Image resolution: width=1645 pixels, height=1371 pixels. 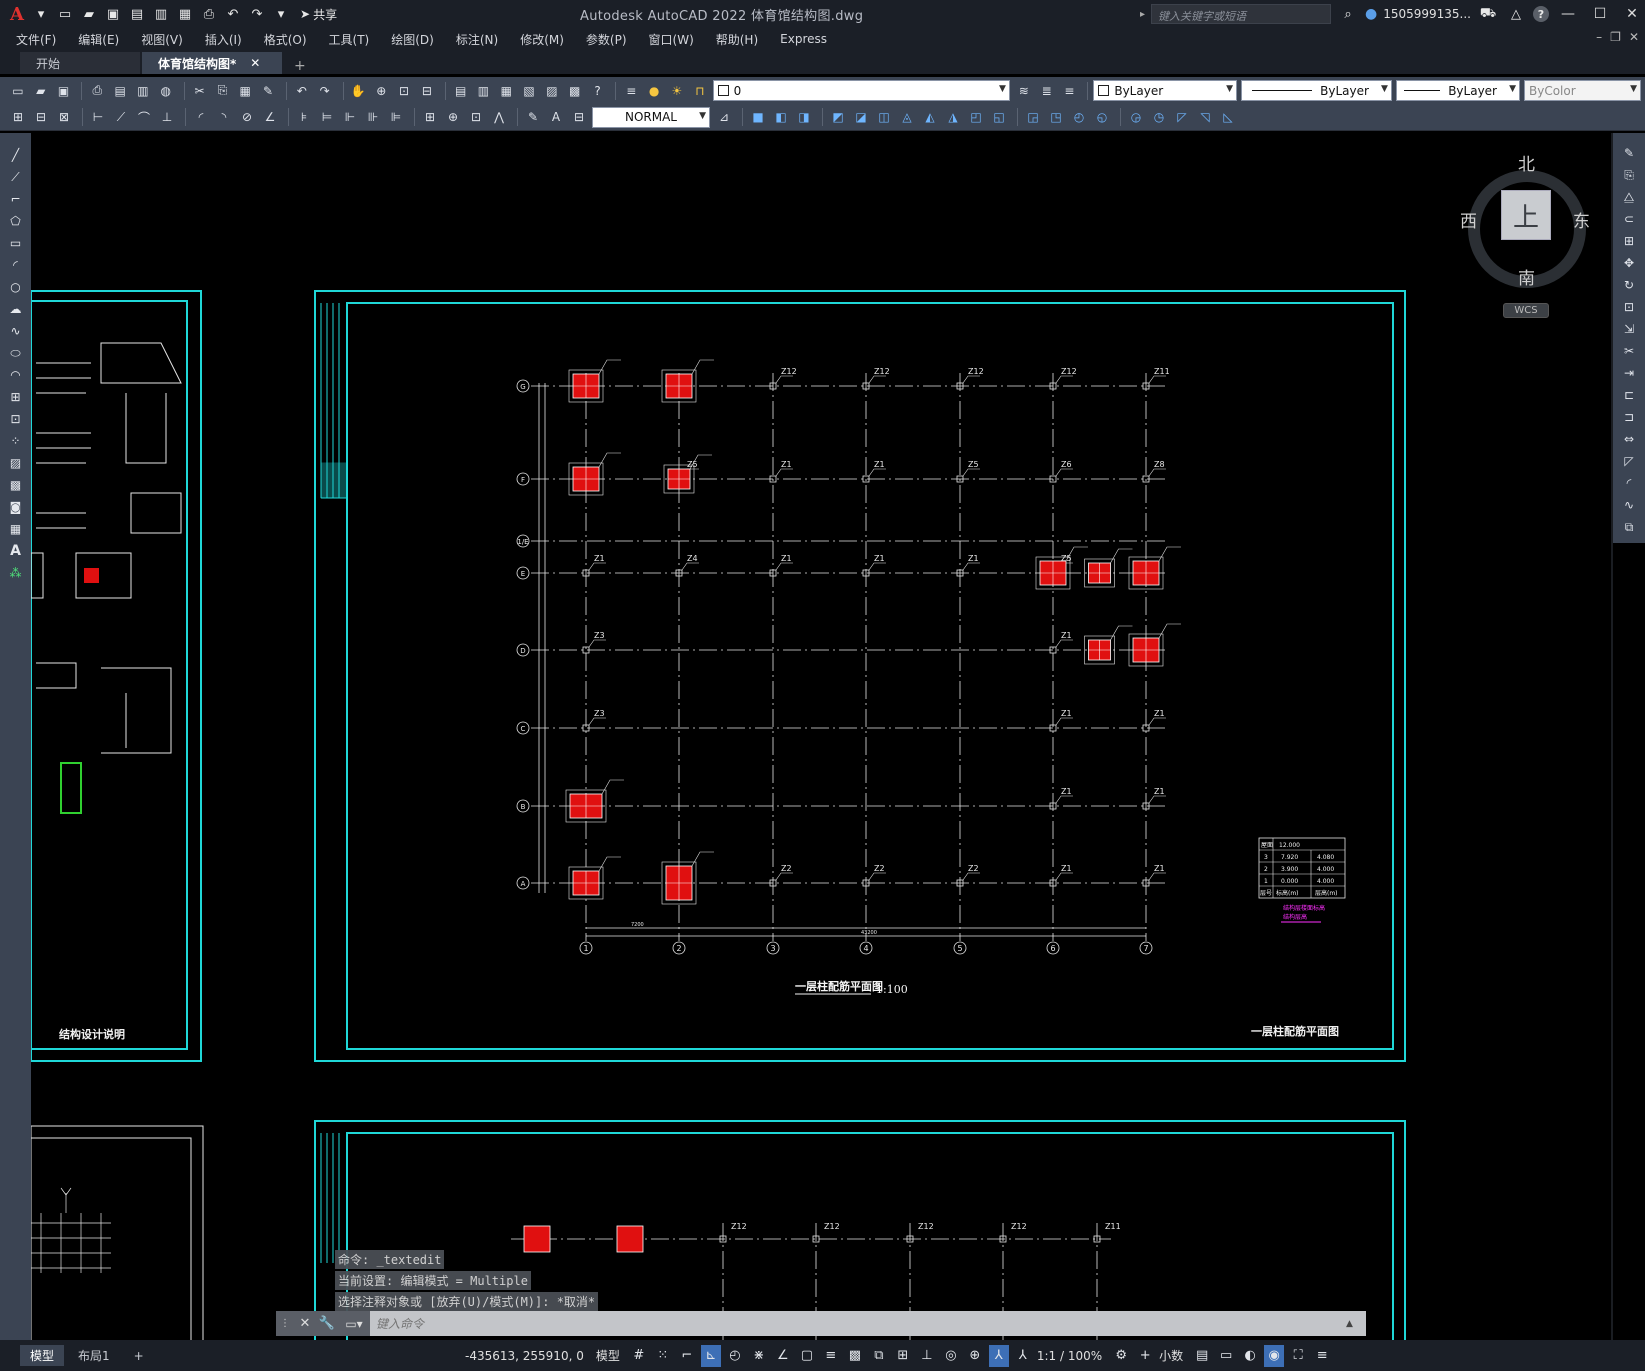 I want to click on table-icon: ▦, so click(x=16, y=529).